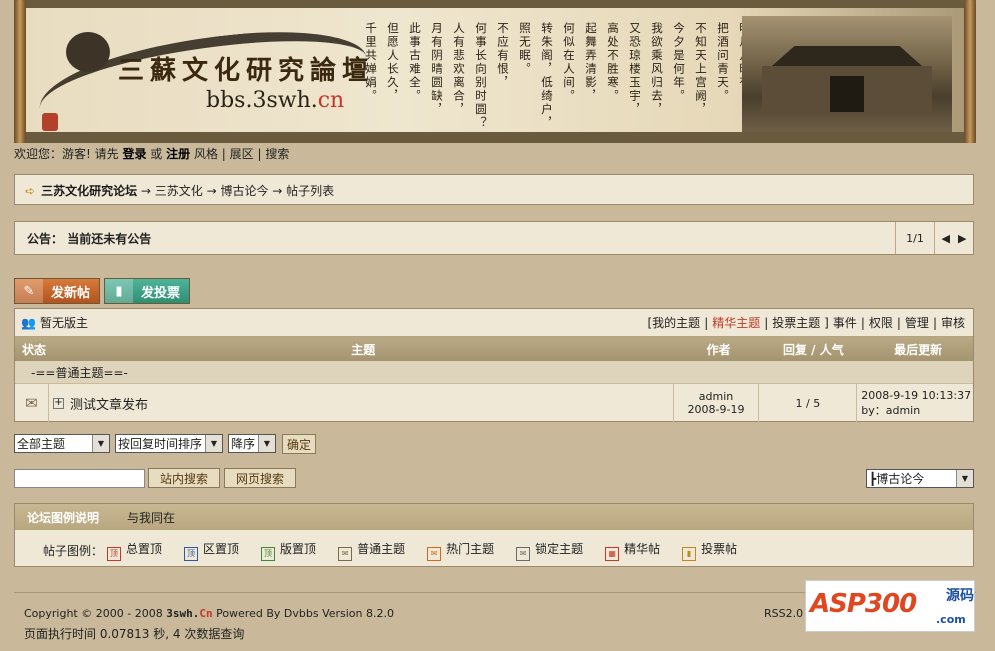 The width and height of the screenshot is (995, 651). Describe the element at coordinates (523, 554) in the screenshot. I see `locked-topic-icon: ✉` at that location.